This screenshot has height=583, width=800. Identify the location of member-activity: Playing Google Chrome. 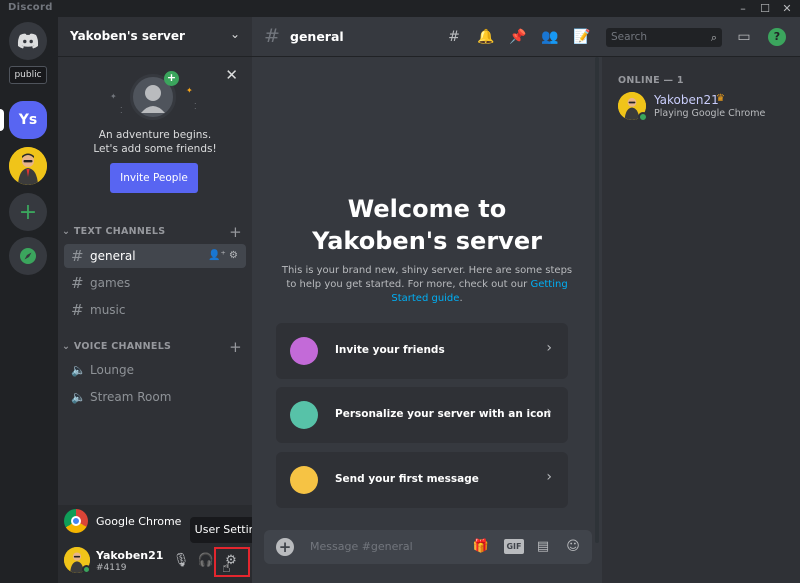
(709, 113).